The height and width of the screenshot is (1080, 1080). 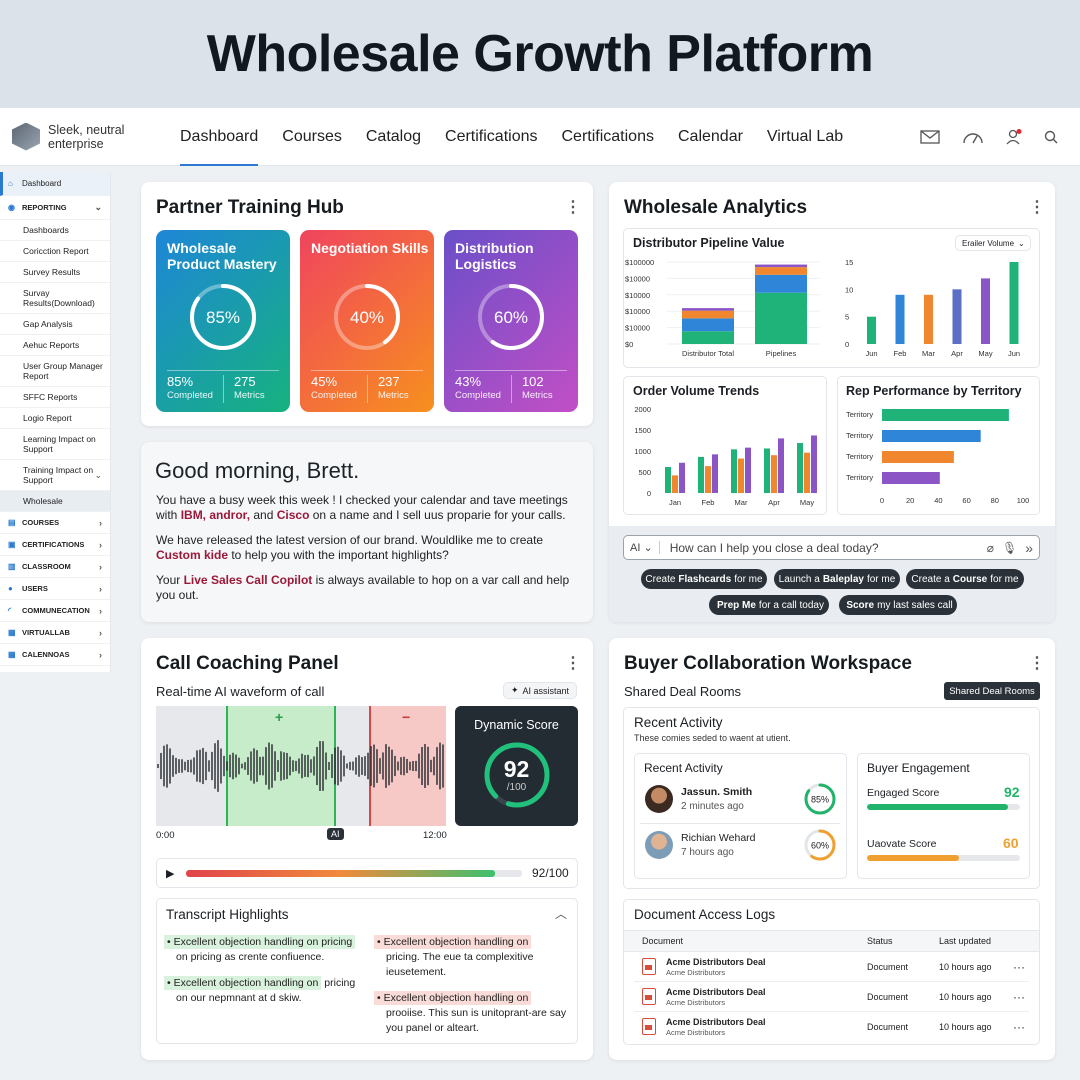 I want to click on tile-metrics: 237 Metrics, so click(x=387, y=389).